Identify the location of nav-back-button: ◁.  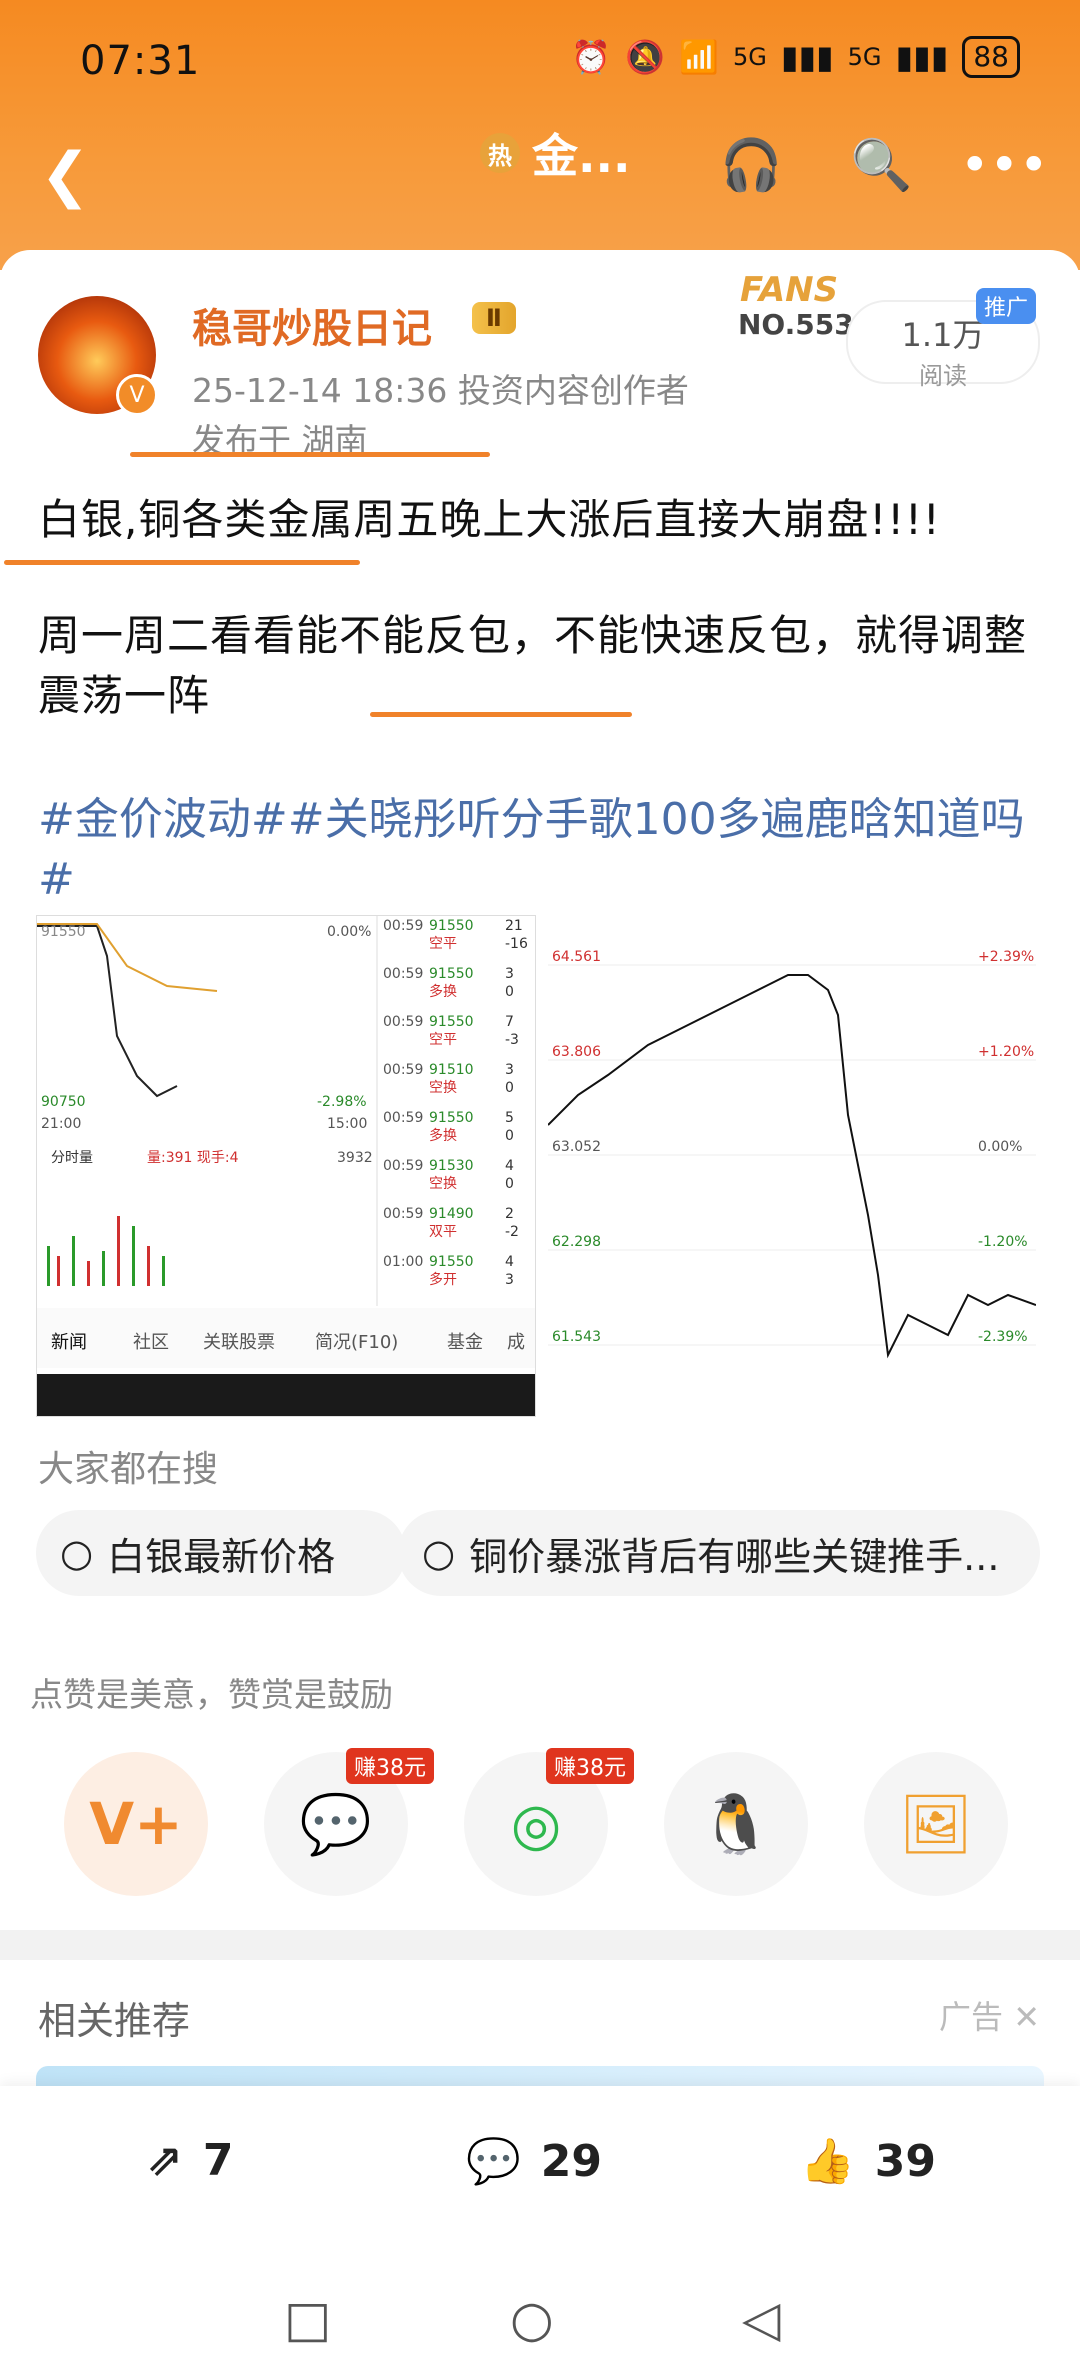
(761, 2319).